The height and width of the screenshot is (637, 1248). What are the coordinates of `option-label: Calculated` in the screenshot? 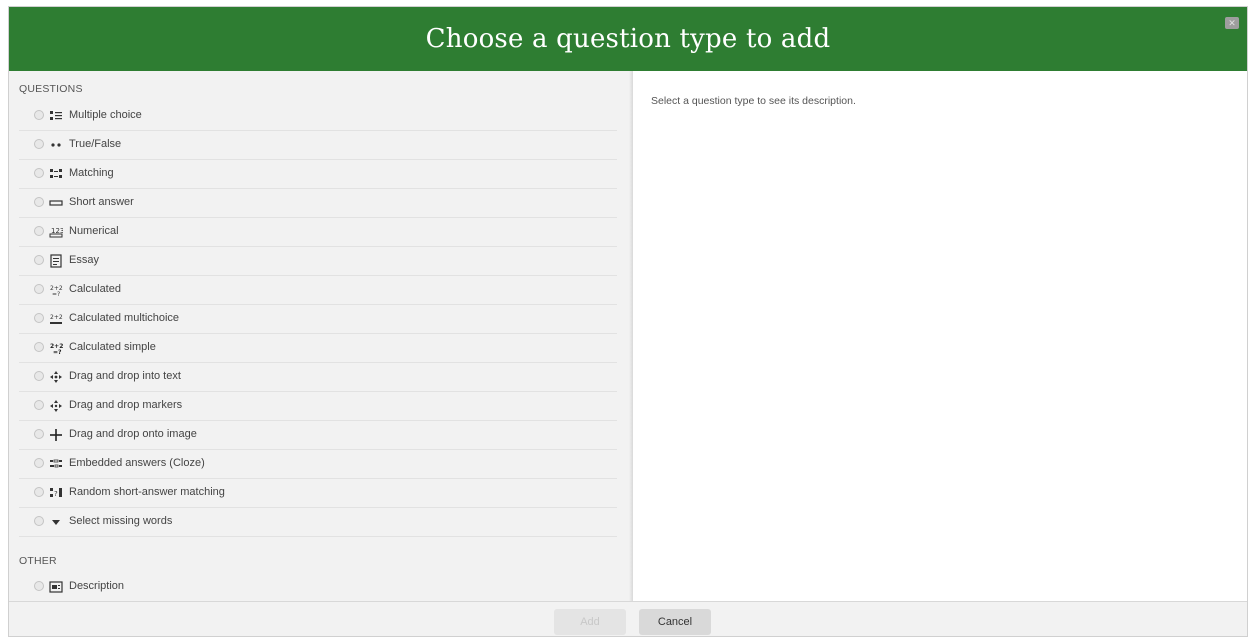 It's located at (95, 289).